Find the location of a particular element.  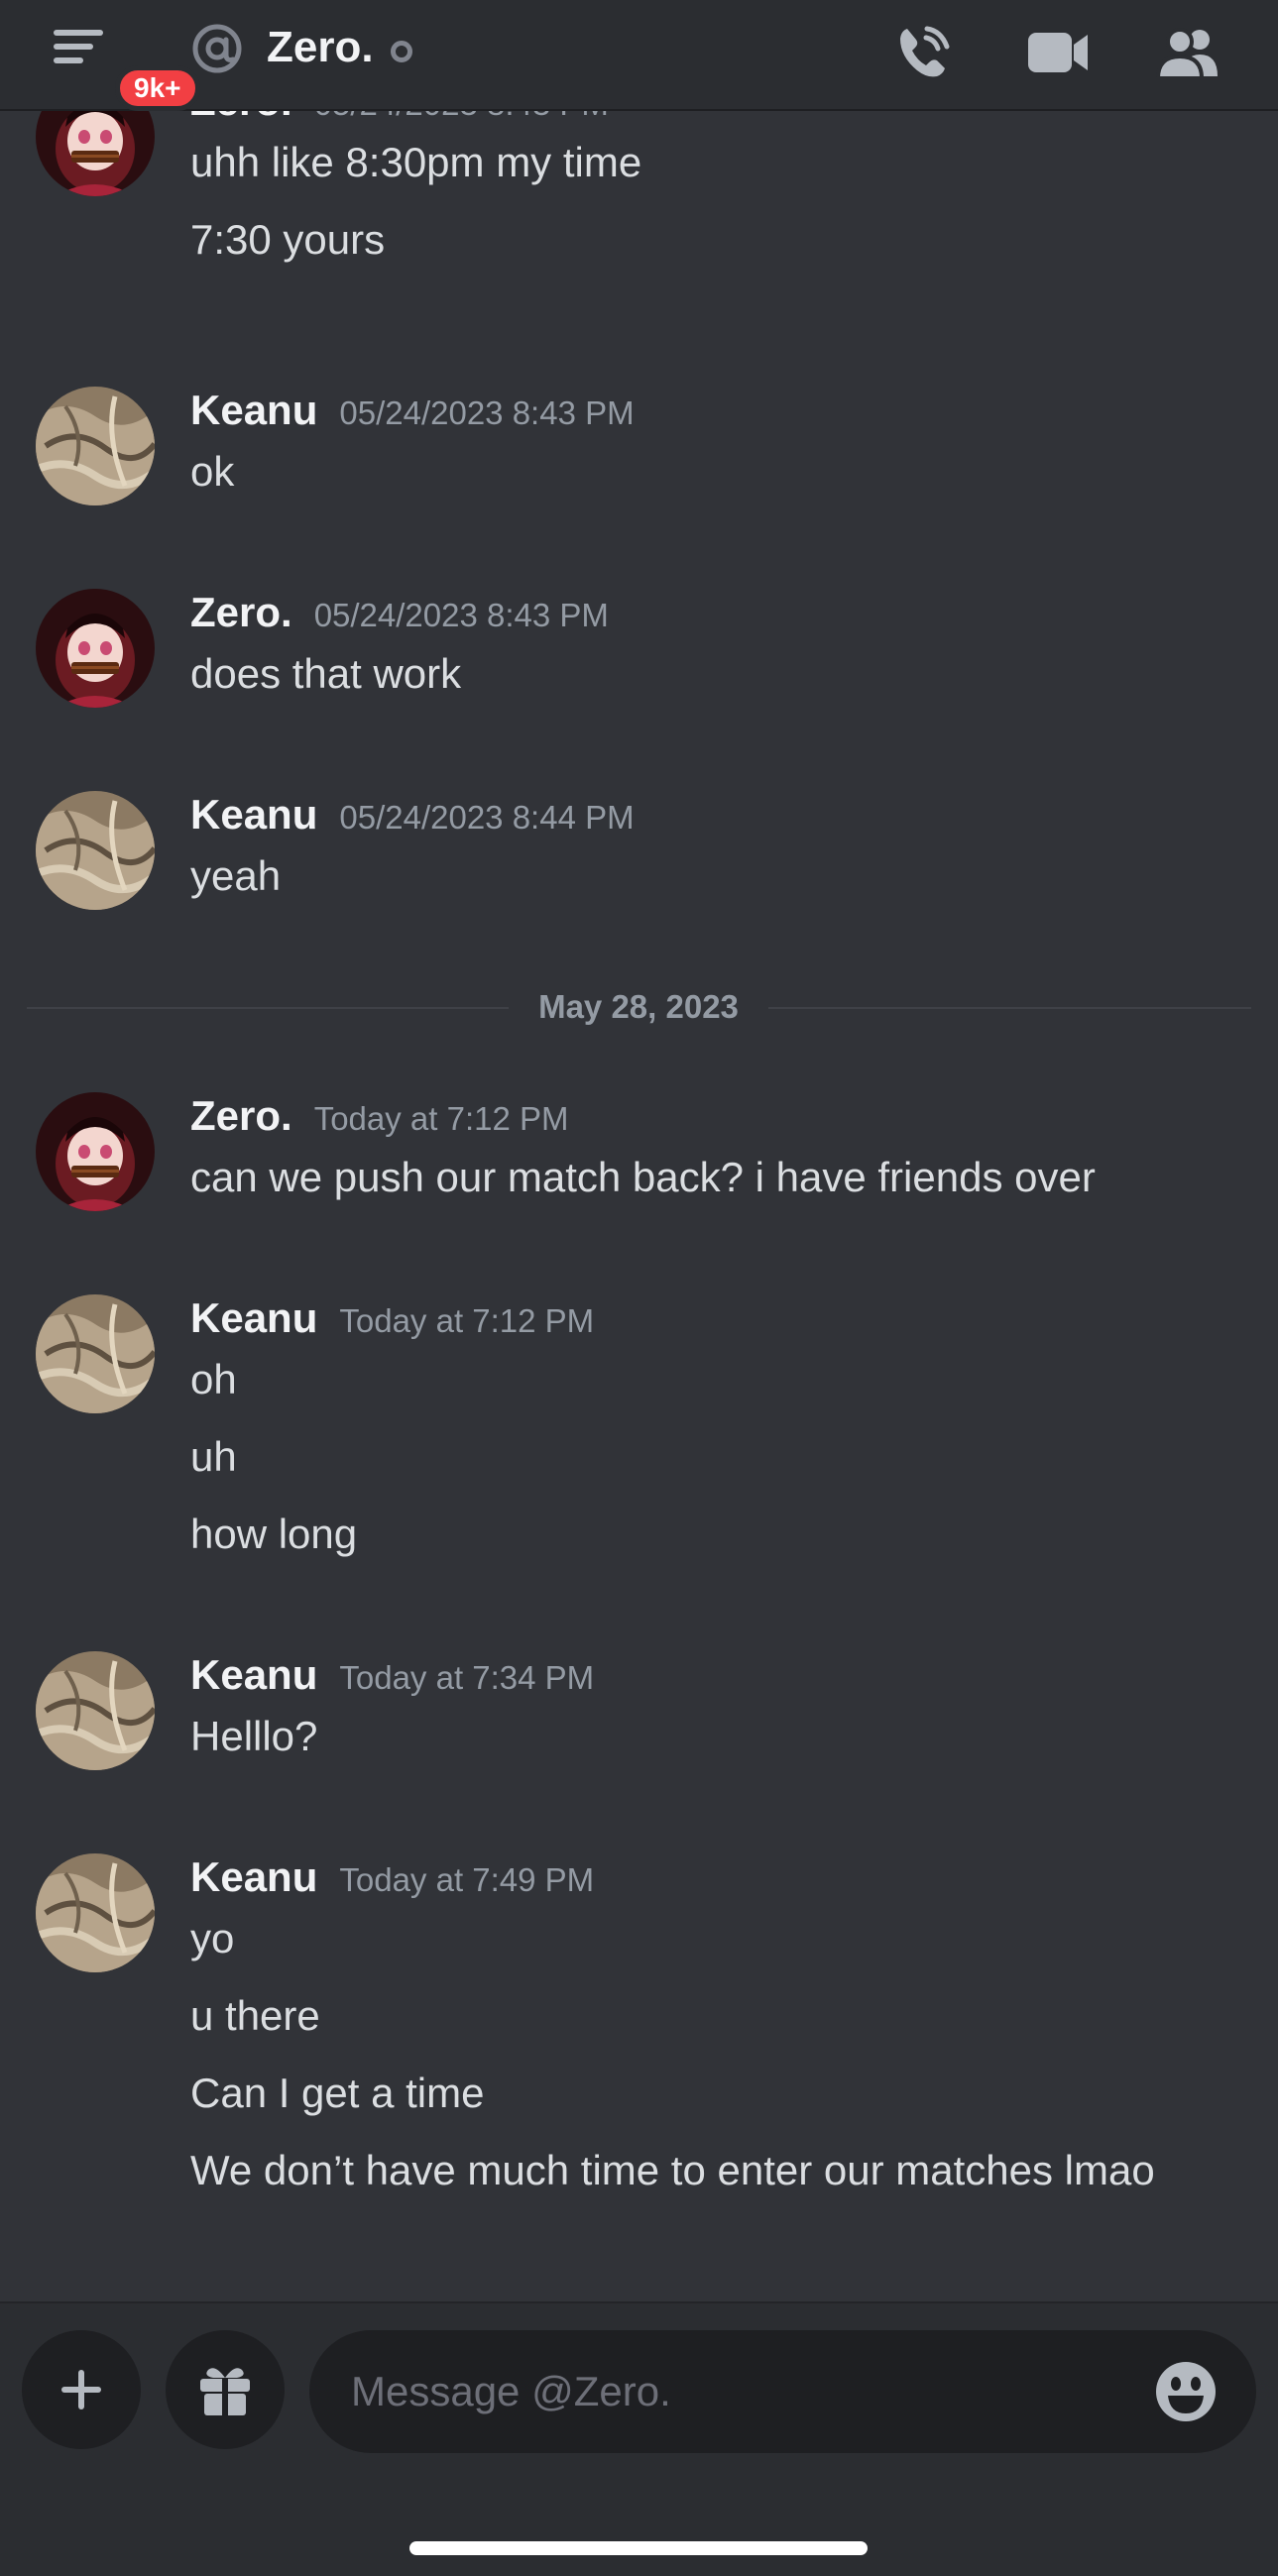

message-header: Keanu Today at 7:12 PM is located at coordinates (392, 1318).